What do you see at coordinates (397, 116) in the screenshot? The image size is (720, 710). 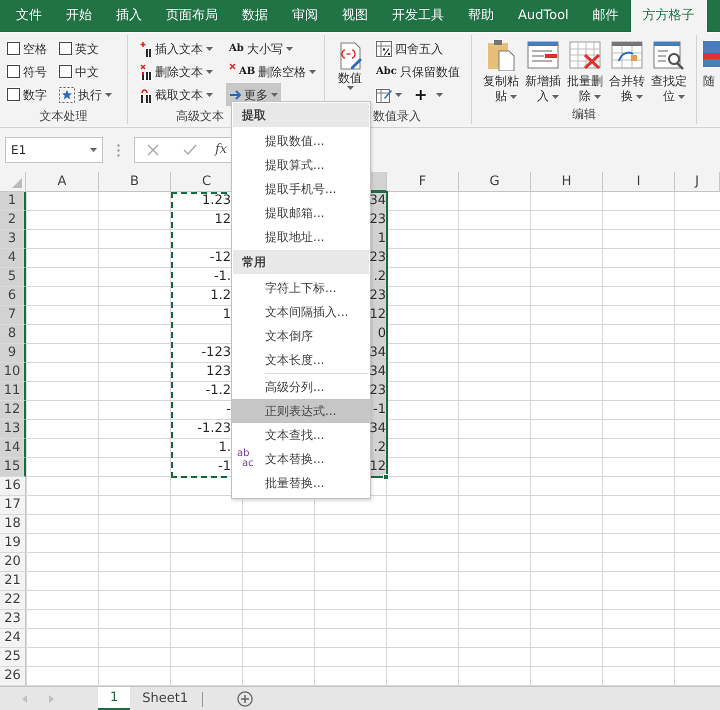 I see `group-label: 数值录入` at bounding box center [397, 116].